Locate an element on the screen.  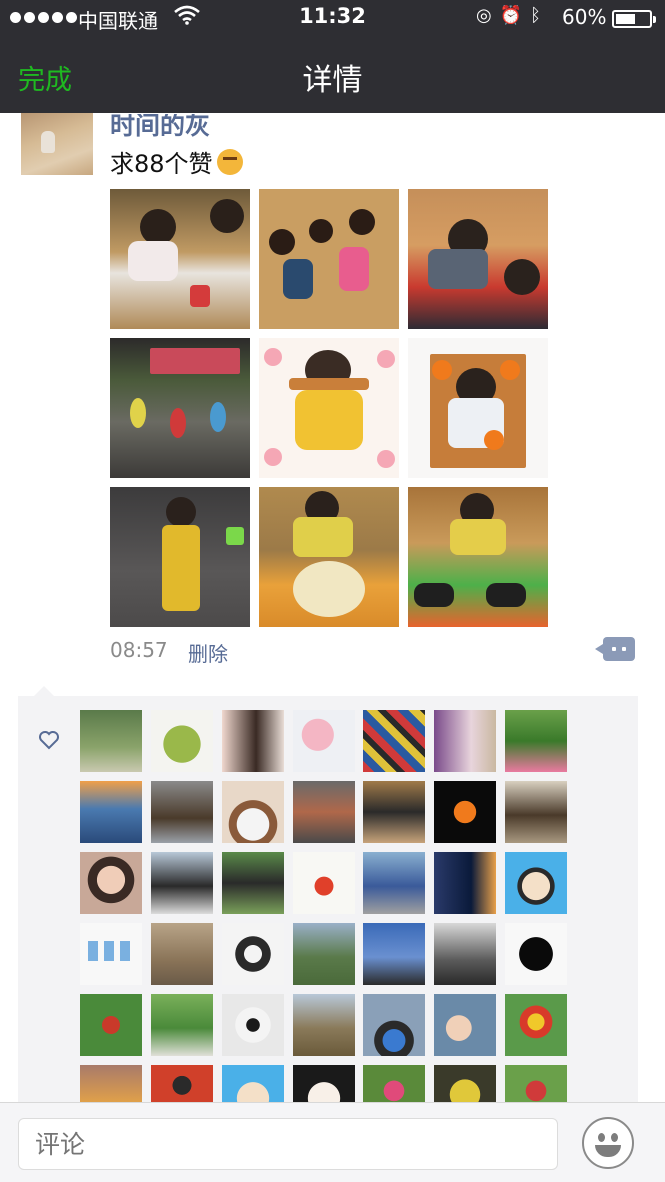
bluetooth-icon: ᛒ is located at coordinates (539, 15).